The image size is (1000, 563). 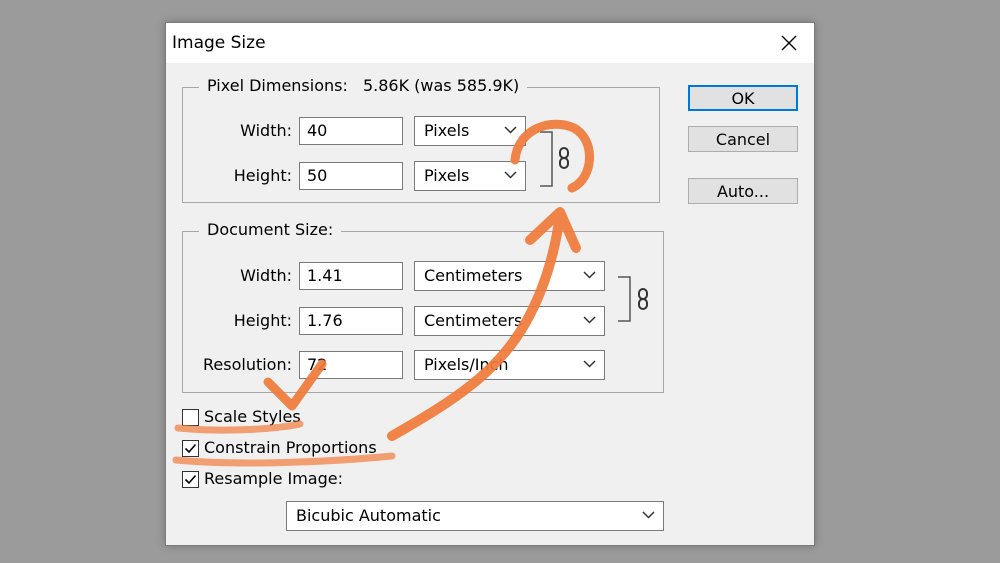 I want to click on resolution-unit-select: Pixels/Inch, so click(x=509, y=365).